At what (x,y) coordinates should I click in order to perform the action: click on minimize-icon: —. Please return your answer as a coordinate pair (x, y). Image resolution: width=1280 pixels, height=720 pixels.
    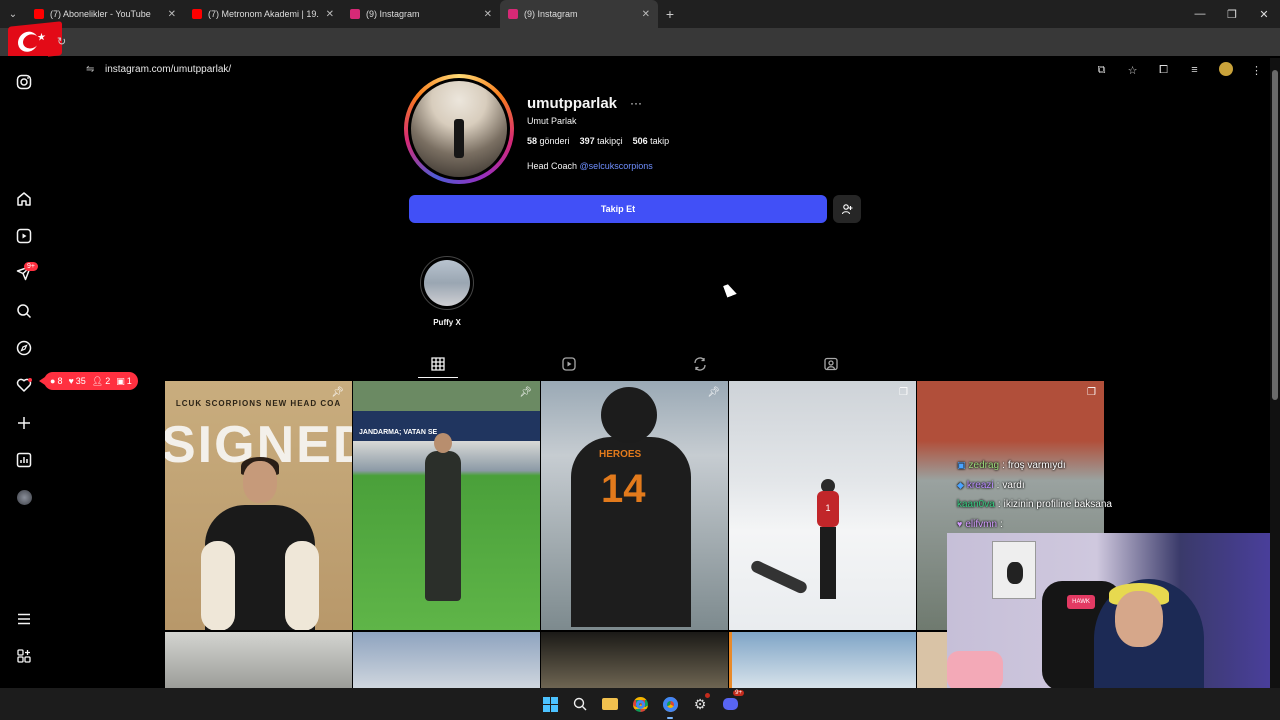
    Looking at the image, I should click on (1200, 14).